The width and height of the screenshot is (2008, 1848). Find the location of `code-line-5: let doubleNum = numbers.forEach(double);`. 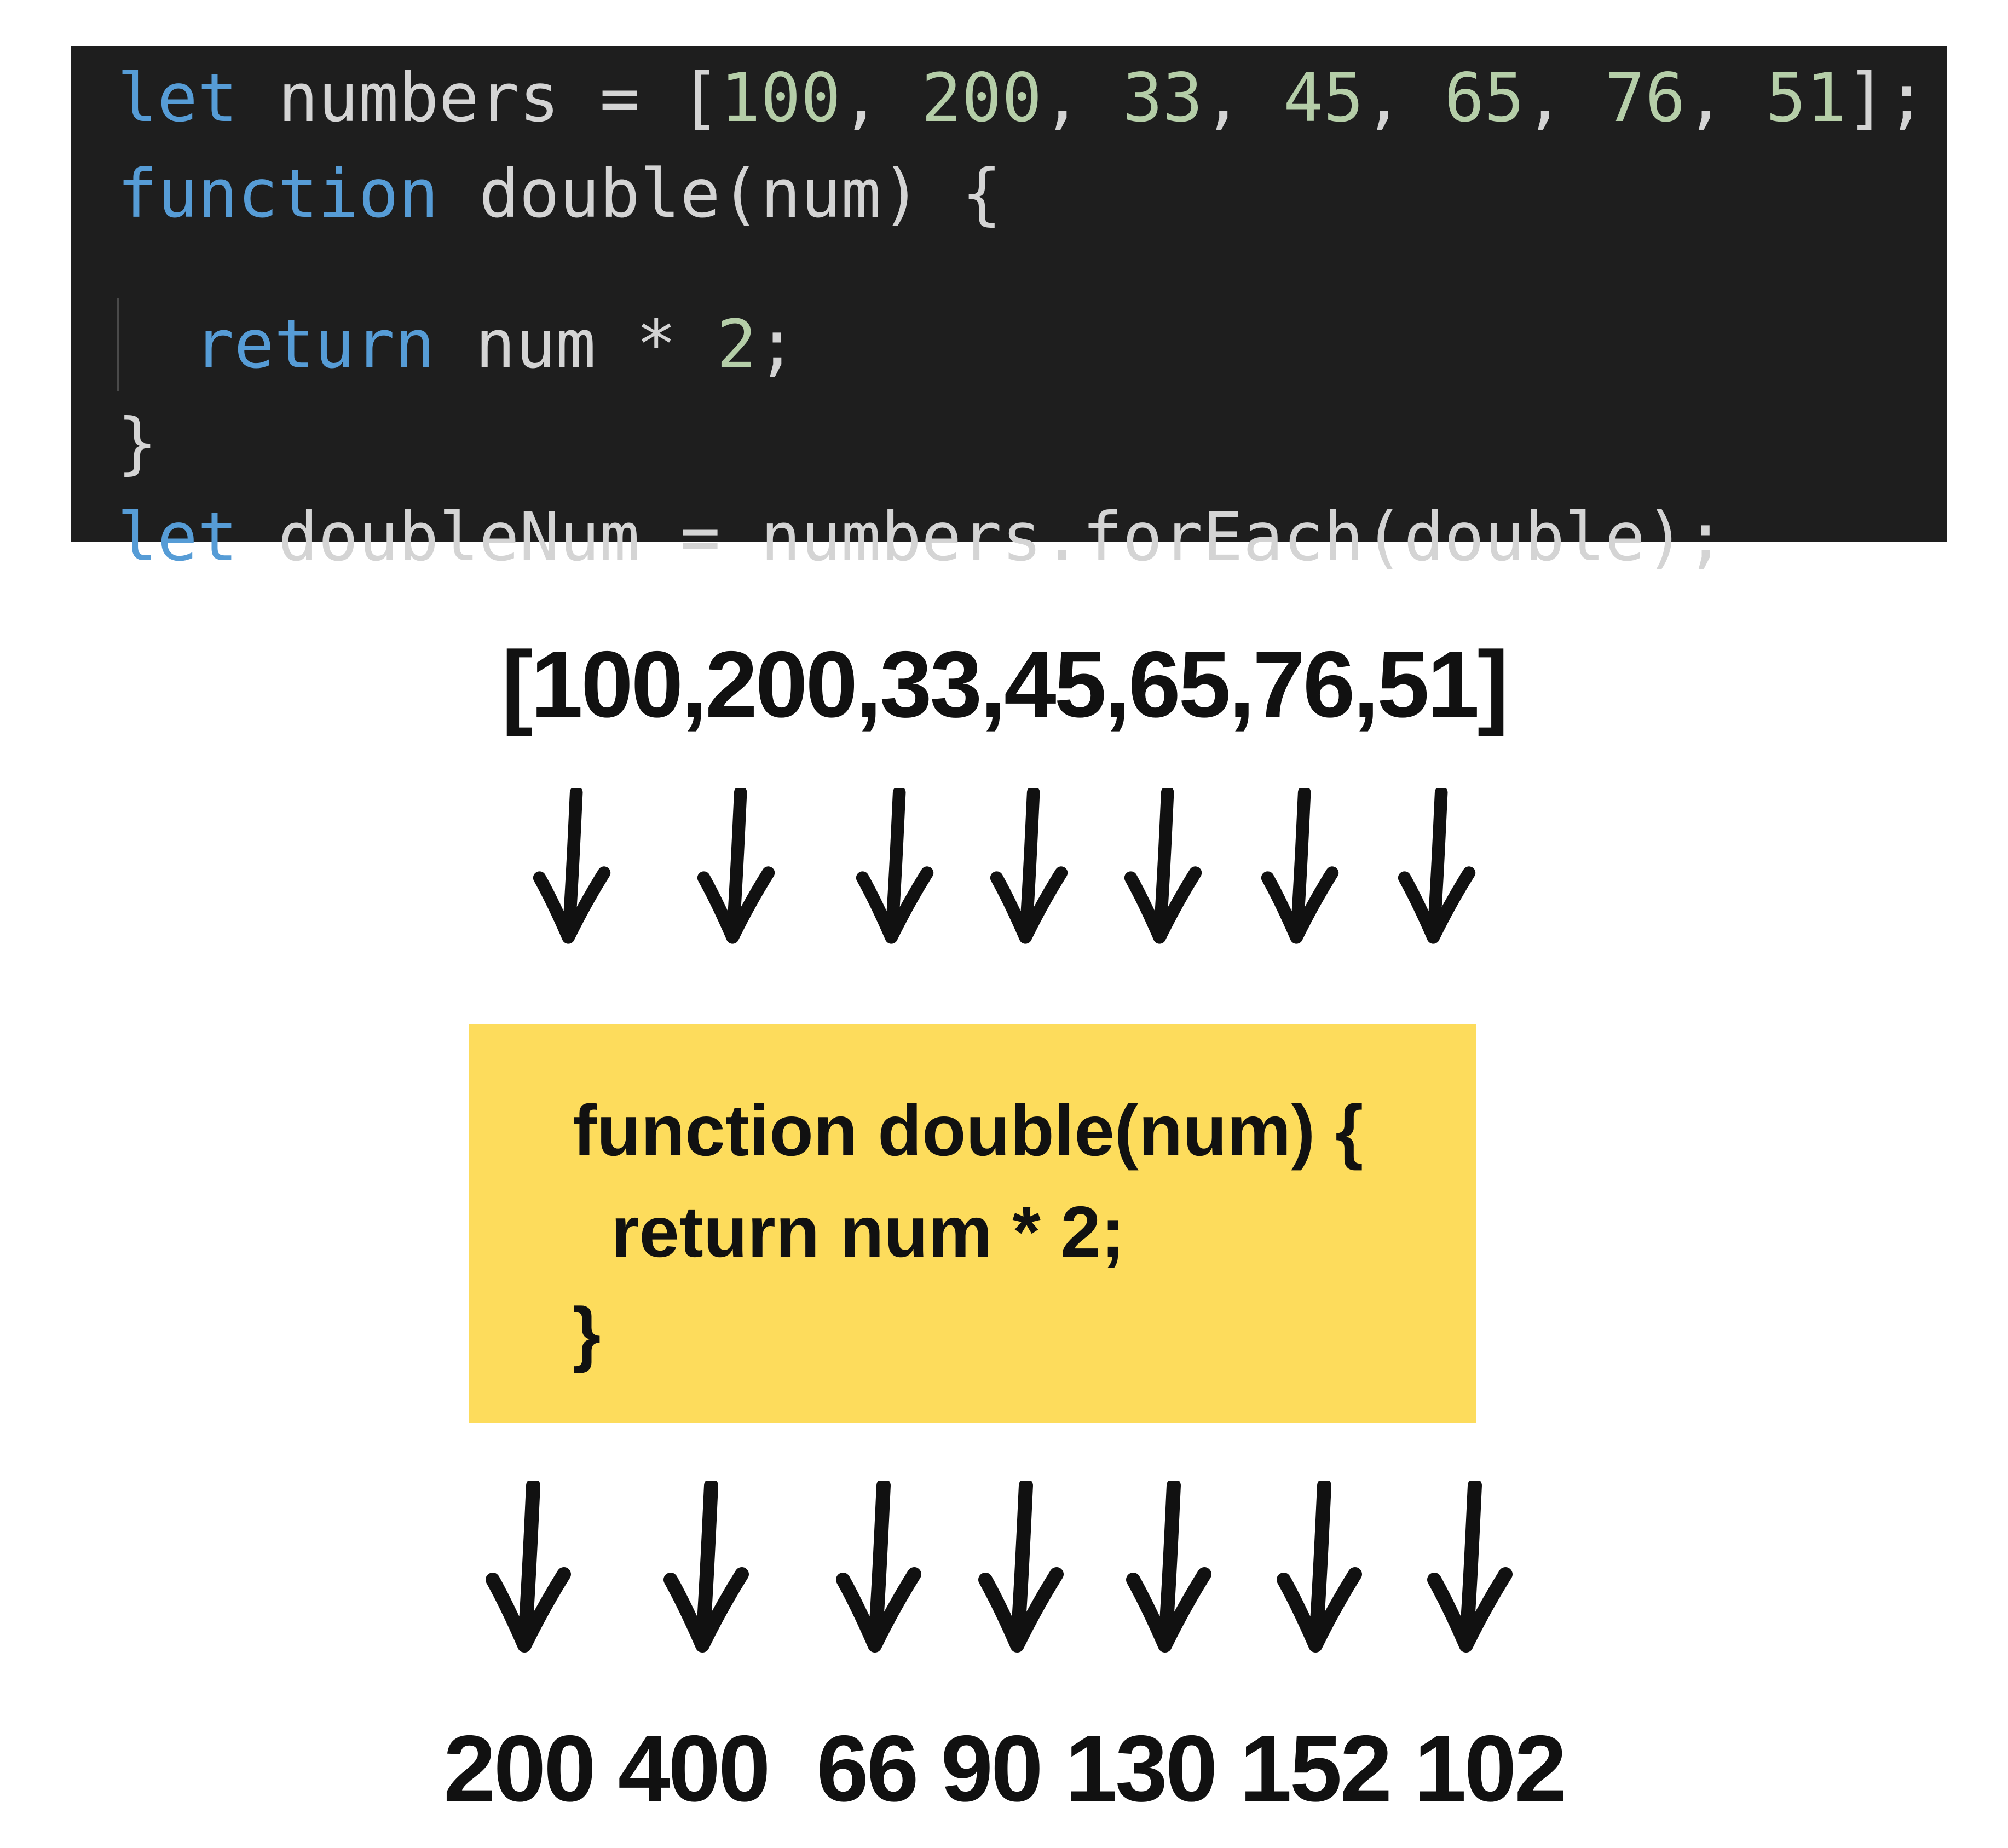

code-line-5: let doubleNum = numbers.forEach(double); is located at coordinates (921, 537).